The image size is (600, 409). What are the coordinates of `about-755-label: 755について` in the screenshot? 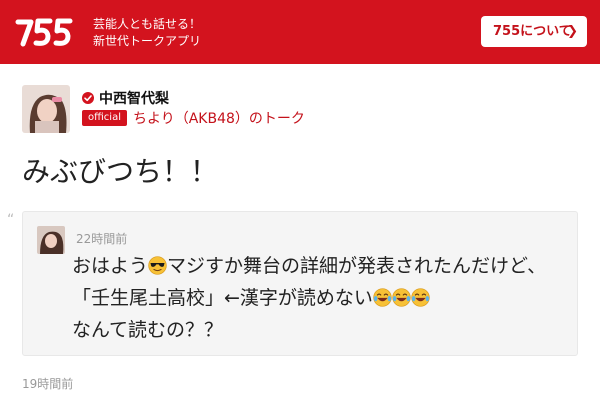 It's located at (532, 31).